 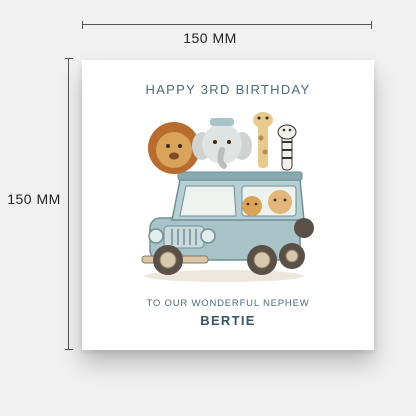 I want to click on zebra, so click(x=287, y=147).